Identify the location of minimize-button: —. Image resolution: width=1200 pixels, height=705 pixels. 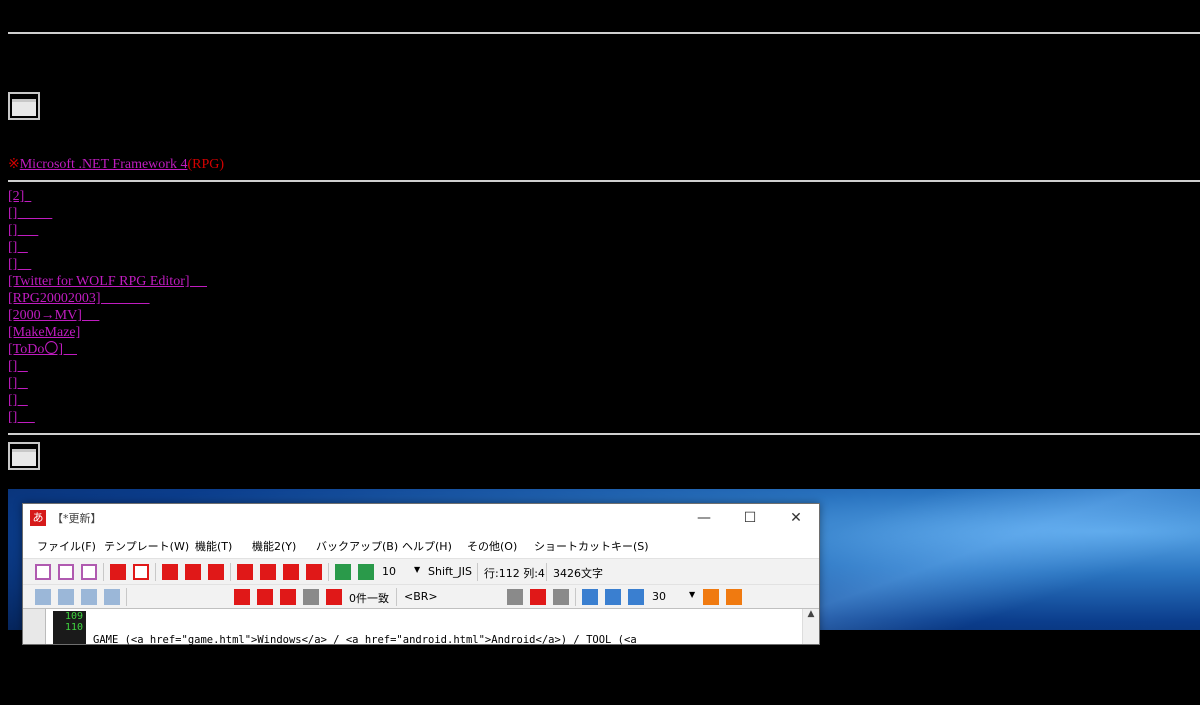
(704, 518).